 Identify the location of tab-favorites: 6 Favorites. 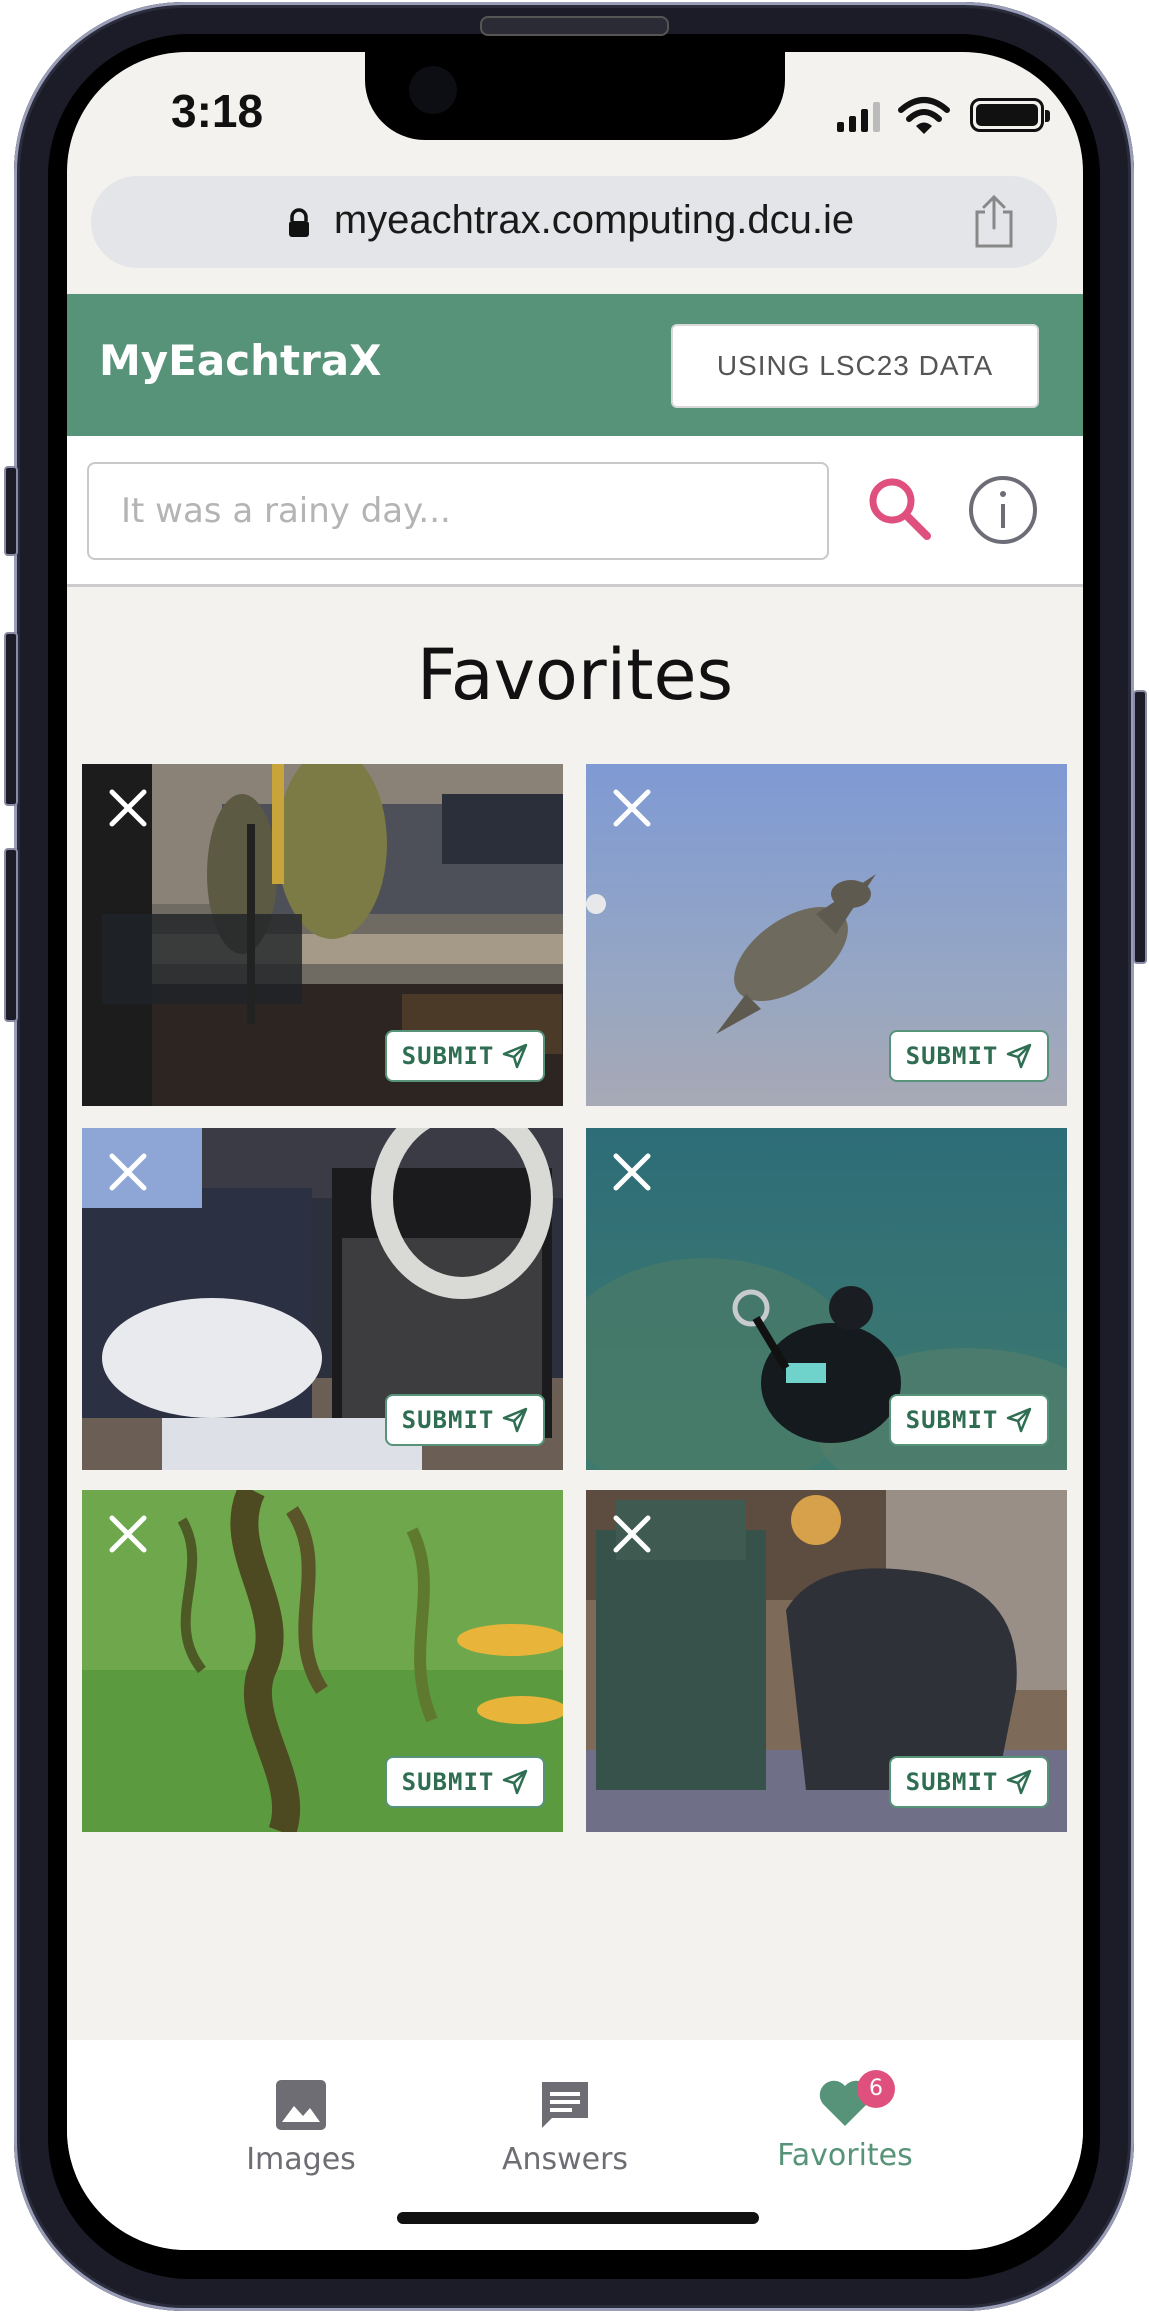
(845, 2121).